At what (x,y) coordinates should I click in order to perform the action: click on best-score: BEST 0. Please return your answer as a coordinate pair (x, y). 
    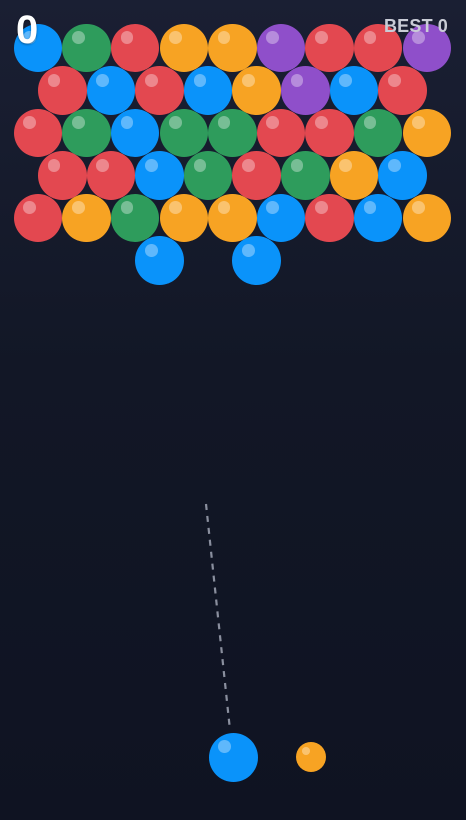
    Looking at the image, I should click on (413, 26).